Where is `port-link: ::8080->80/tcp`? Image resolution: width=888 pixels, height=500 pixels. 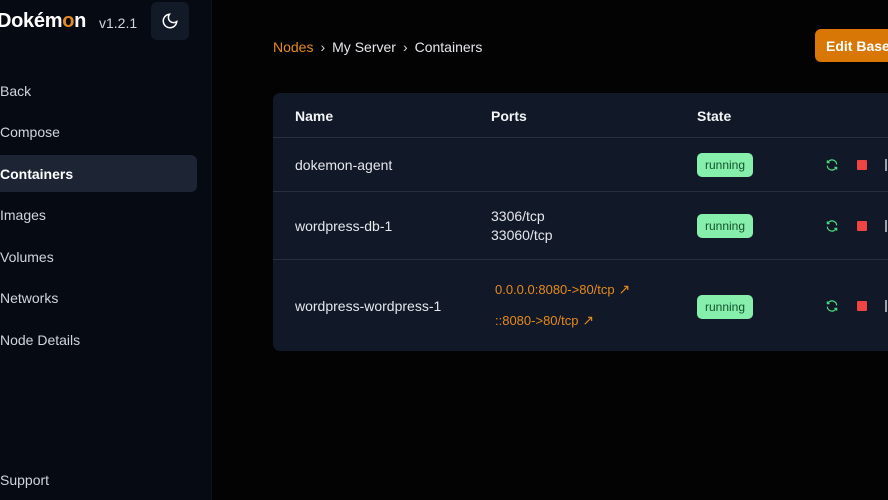
port-link: ::8080->80/tcp is located at coordinates (536, 320).